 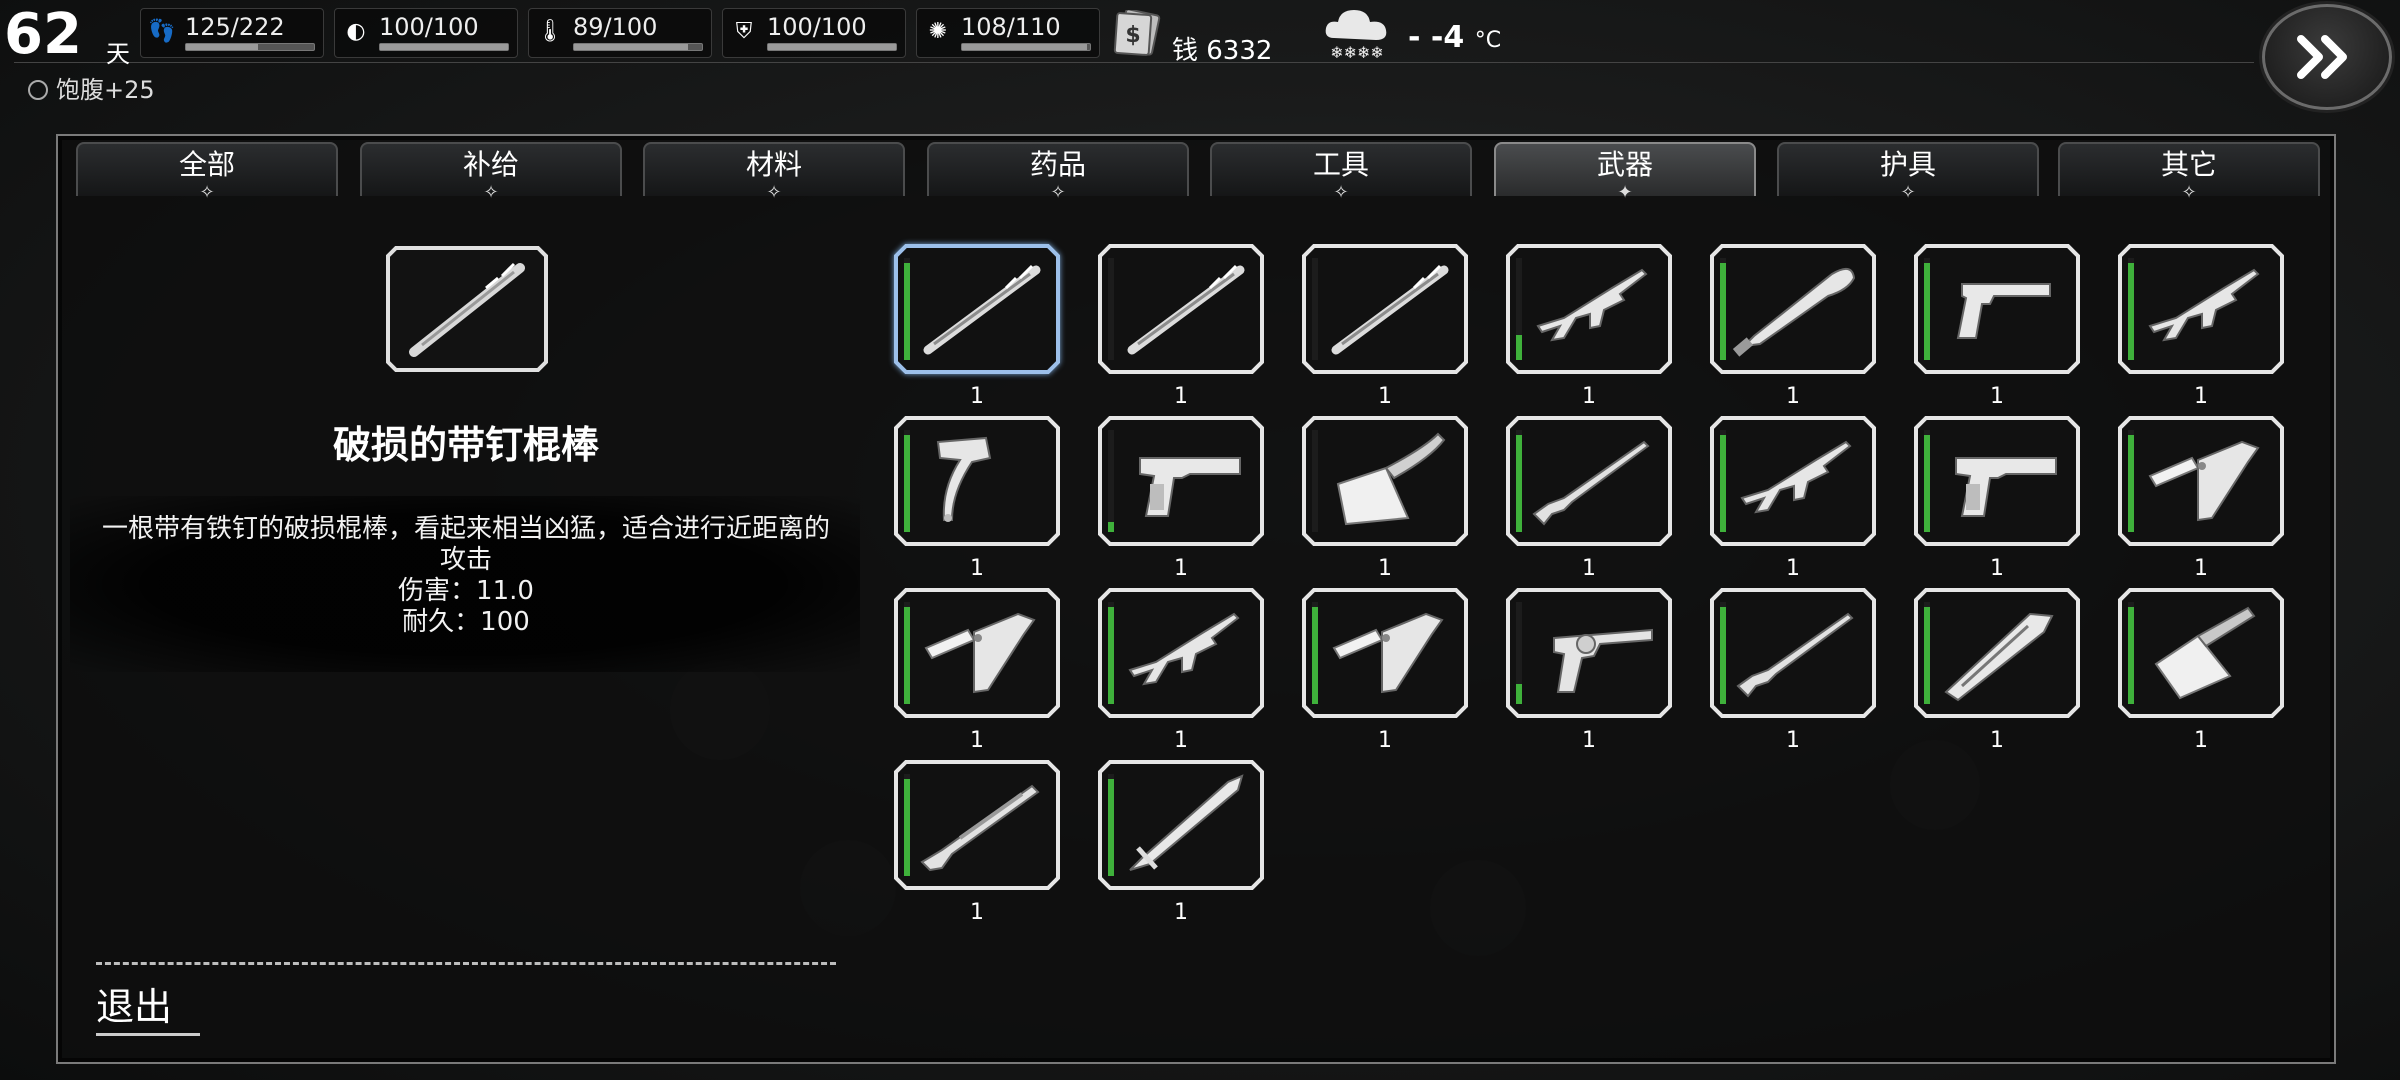 What do you see at coordinates (1625, 192) in the screenshot?
I see `sparkle-icon: ✦` at bounding box center [1625, 192].